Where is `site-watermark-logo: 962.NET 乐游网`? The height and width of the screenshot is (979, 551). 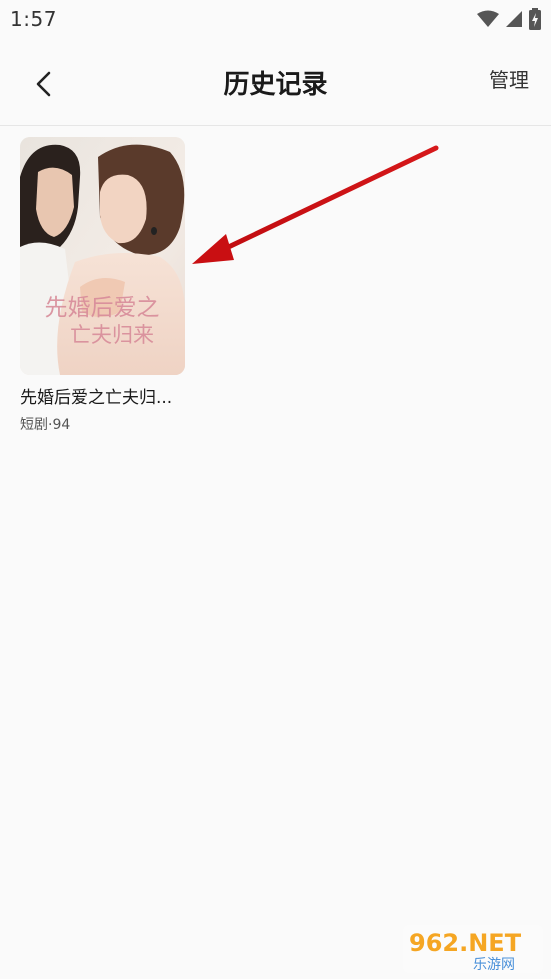
site-watermark-logo: 962.NET 乐游网 is located at coordinates (473, 949).